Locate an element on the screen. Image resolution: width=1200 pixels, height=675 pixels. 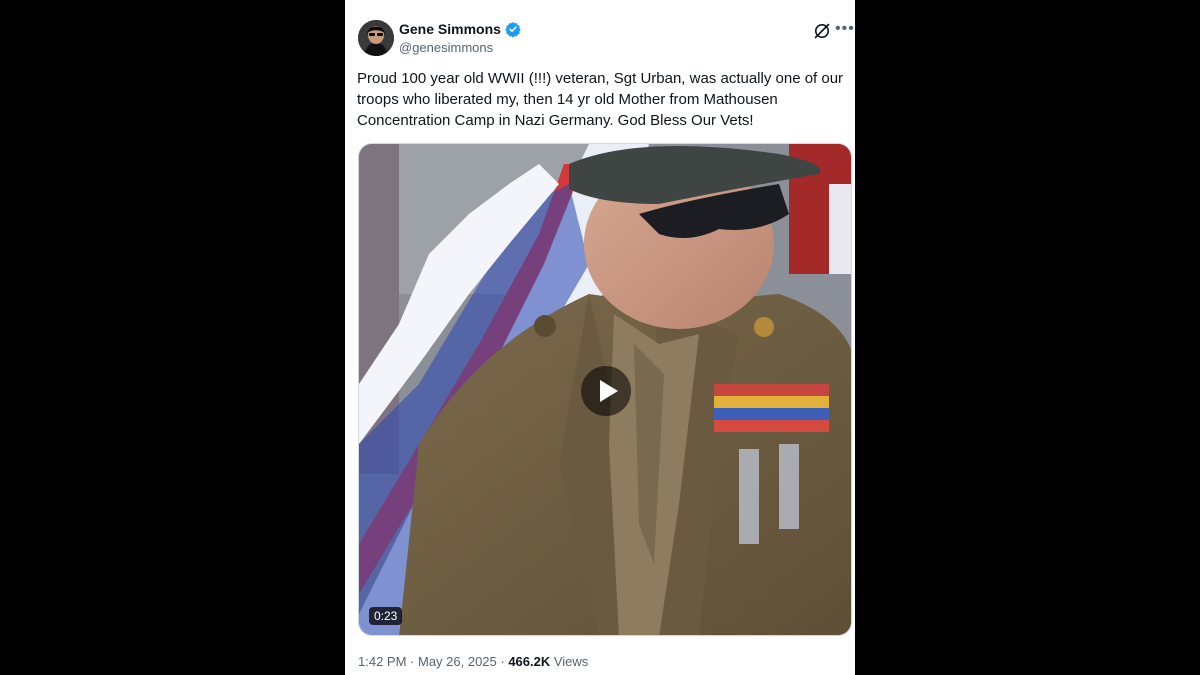
grok-button is located at coordinates (822, 31).